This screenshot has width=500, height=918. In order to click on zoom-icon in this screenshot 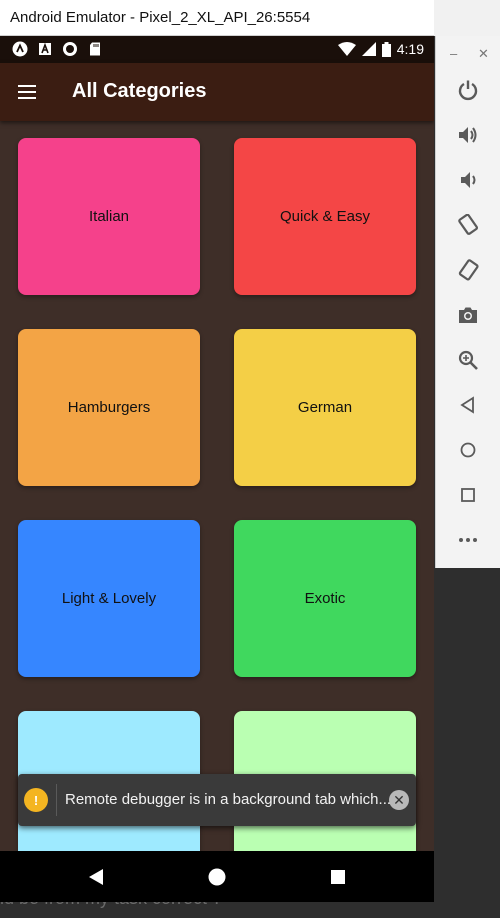, I will do `click(468, 360)`.